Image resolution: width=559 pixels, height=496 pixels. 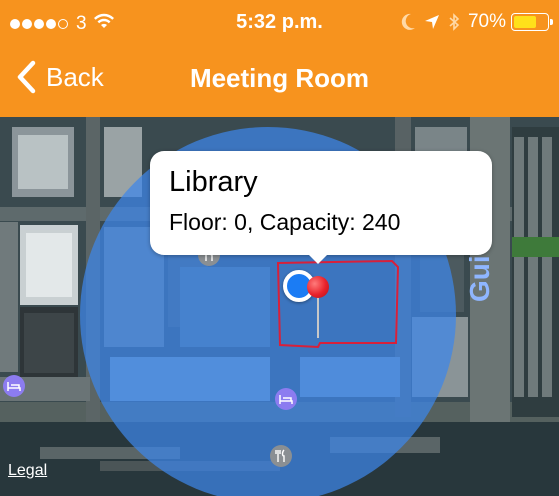 I want to click on navigation-bar: Back Meeting Room, so click(x=279, y=80).